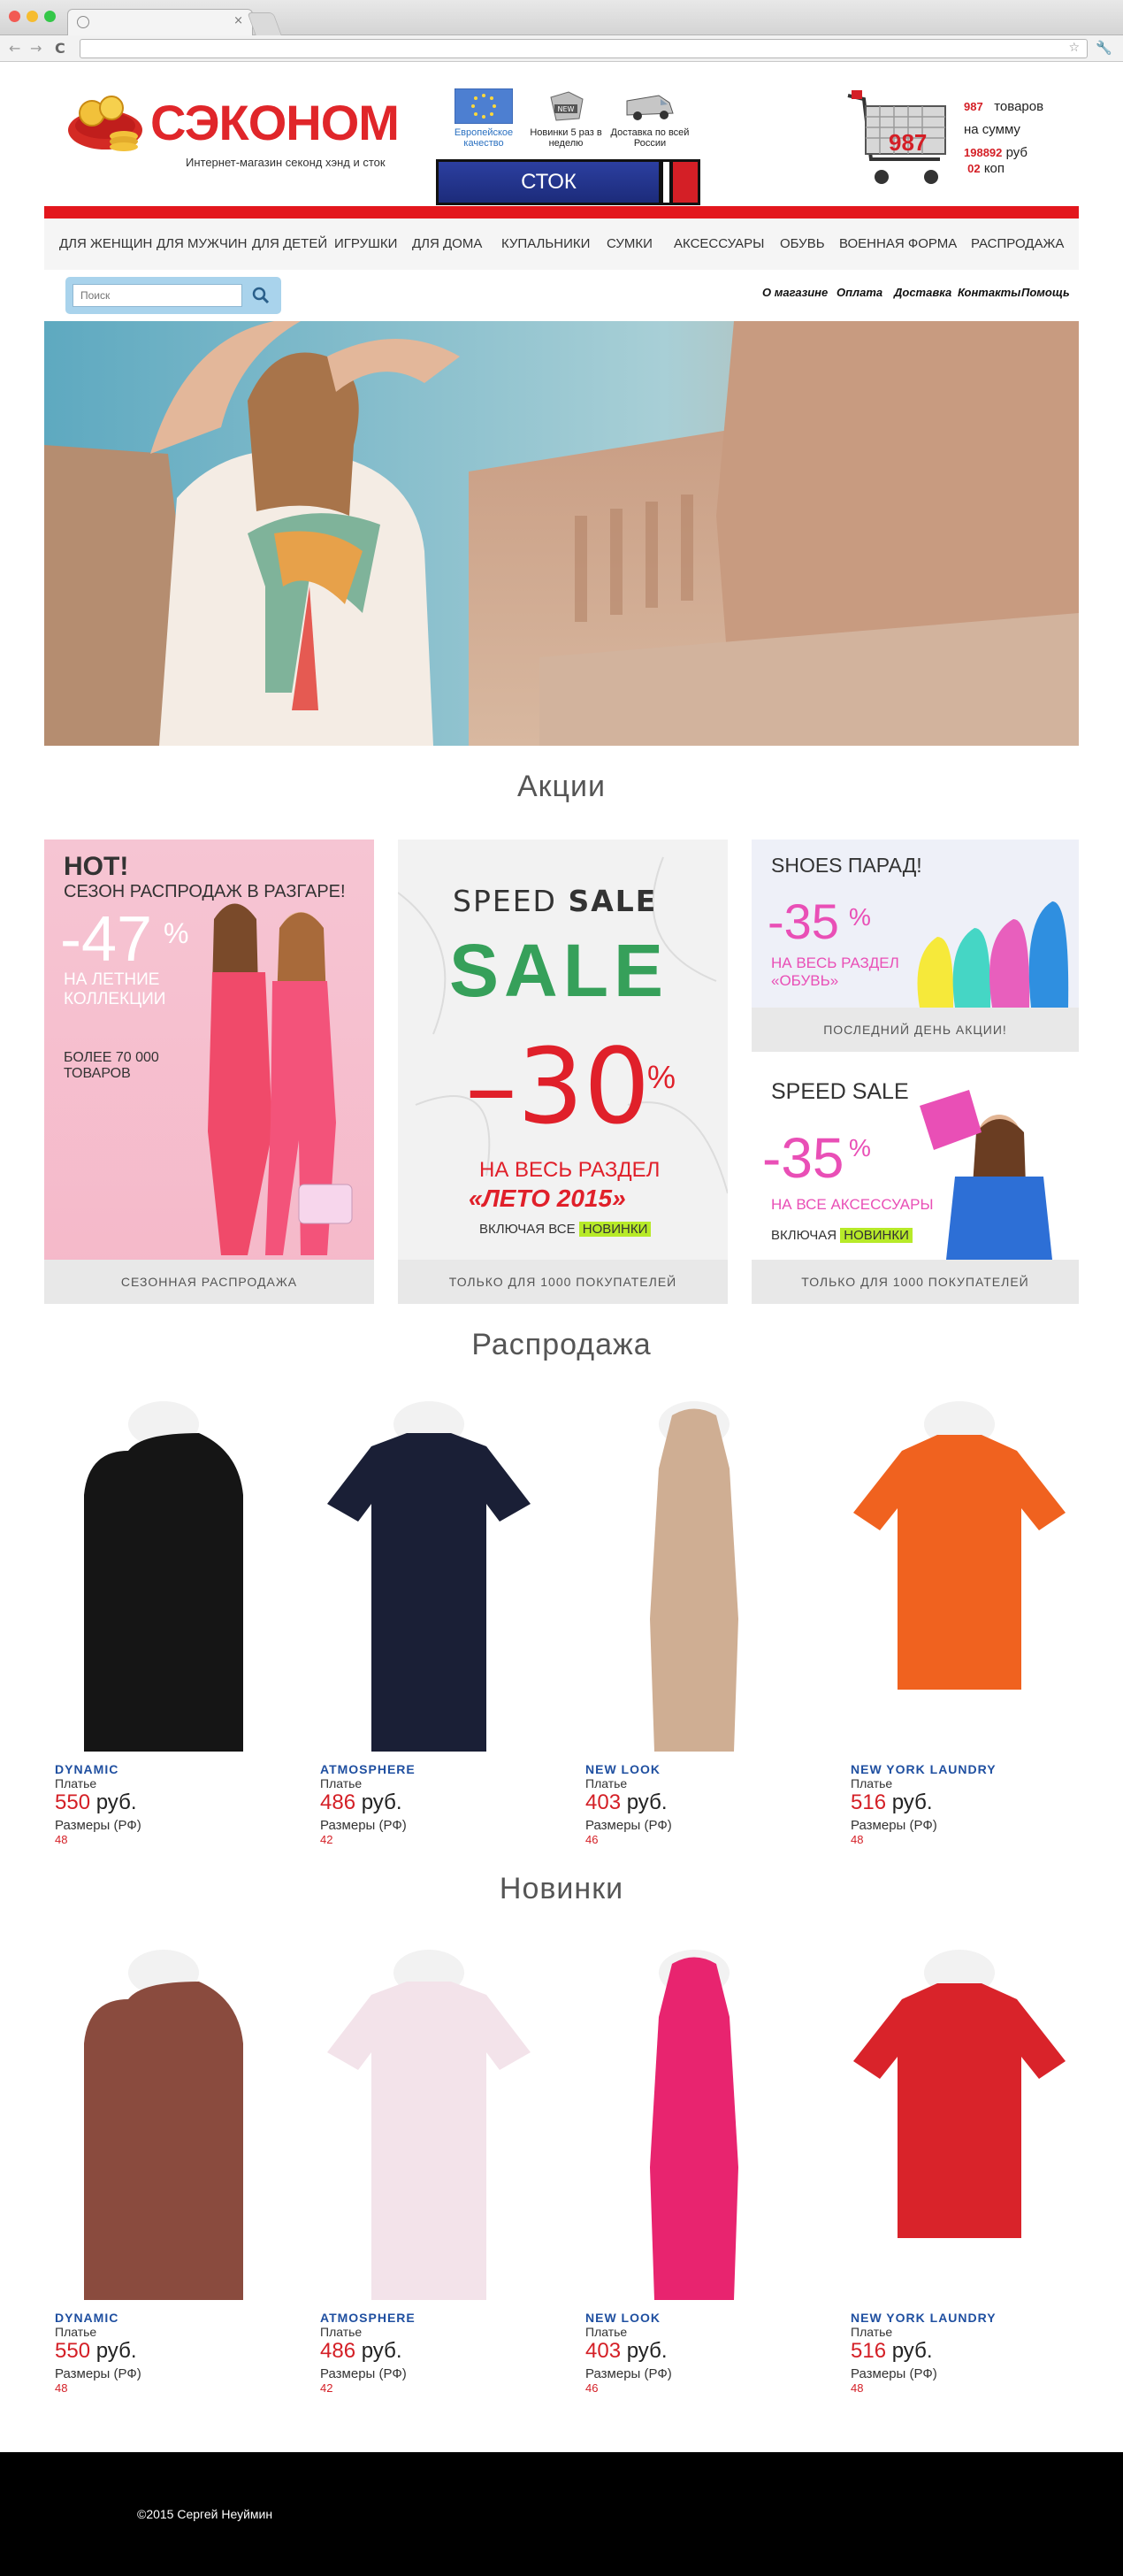 The height and width of the screenshot is (2576, 1123). Describe the element at coordinates (547, 1198) in the screenshot. I see `promo-line2: «ЛЕТО 2015»` at that location.